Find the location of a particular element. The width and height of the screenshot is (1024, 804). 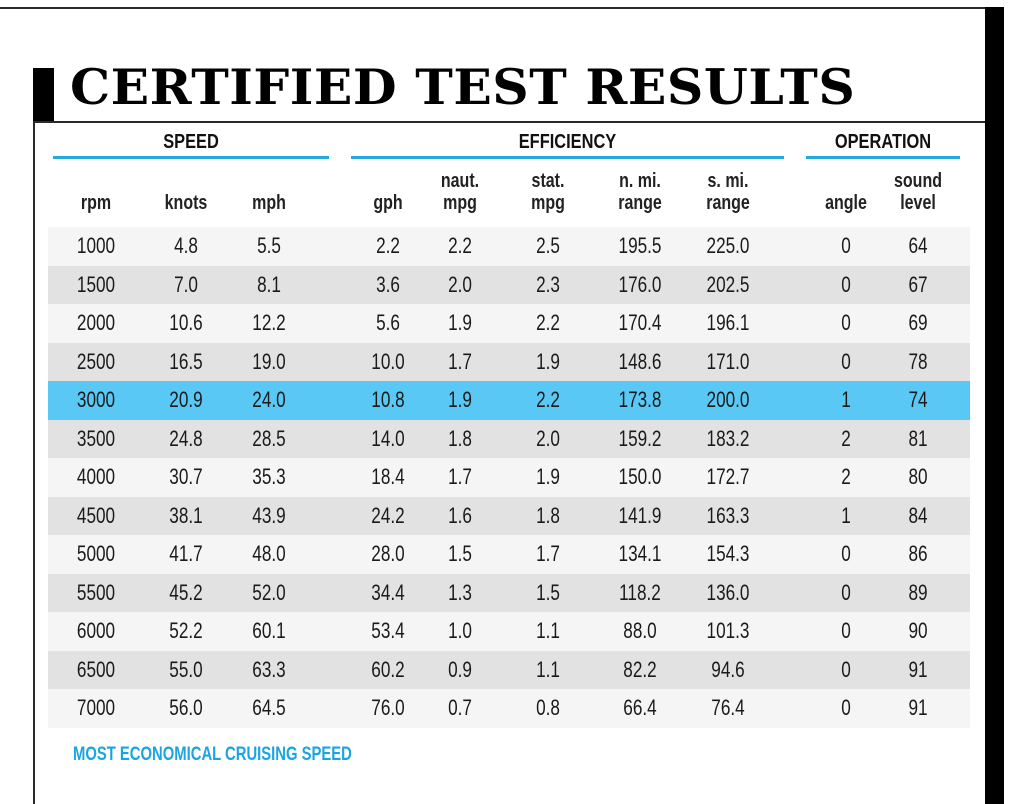

table-row: 2000 10.6 12.2 5.6 1.9 2.2 170.4 196.1 0 69 is located at coordinates (509, 323).